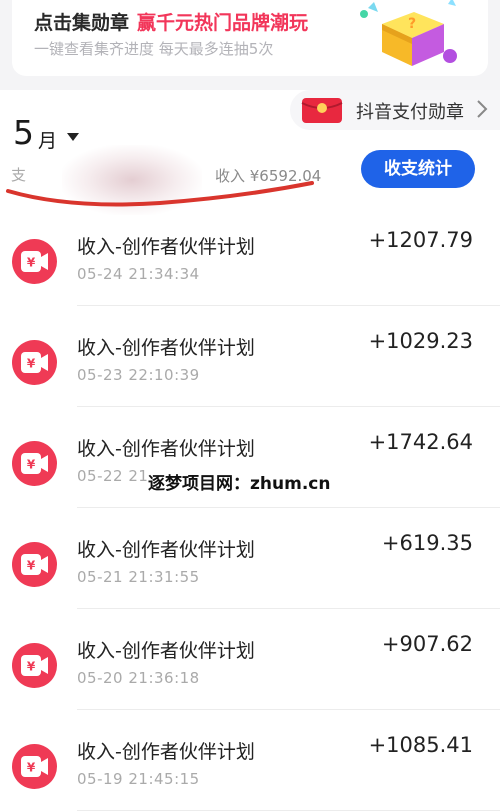  Describe the element at coordinates (427, 543) in the screenshot. I see `transaction-amount: +619.35` at that location.